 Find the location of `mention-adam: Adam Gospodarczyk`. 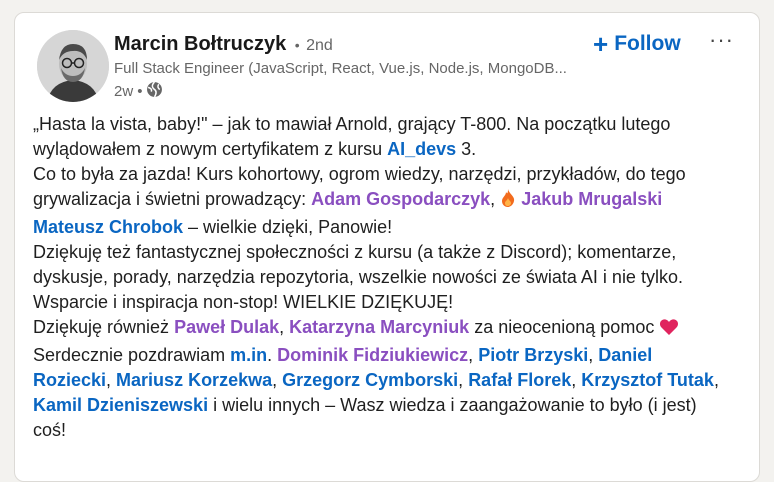

mention-adam: Adam Gospodarczyk is located at coordinates (400, 199).